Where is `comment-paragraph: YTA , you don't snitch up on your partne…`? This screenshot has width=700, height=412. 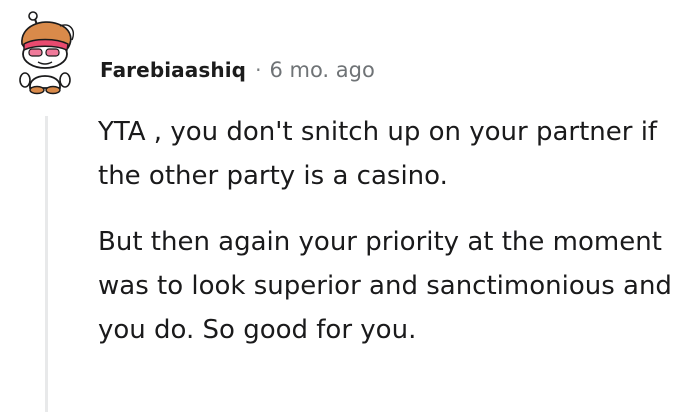 comment-paragraph: YTA , you don't snitch up on your partne… is located at coordinates (378, 154).